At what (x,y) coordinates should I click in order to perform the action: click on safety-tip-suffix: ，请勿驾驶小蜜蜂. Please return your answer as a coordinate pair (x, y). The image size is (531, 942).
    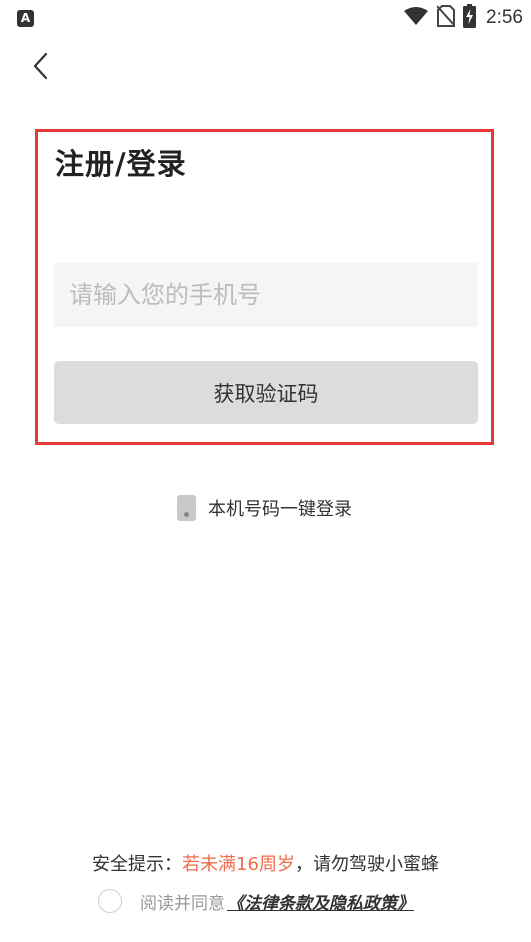
    Looking at the image, I should click on (366, 864).